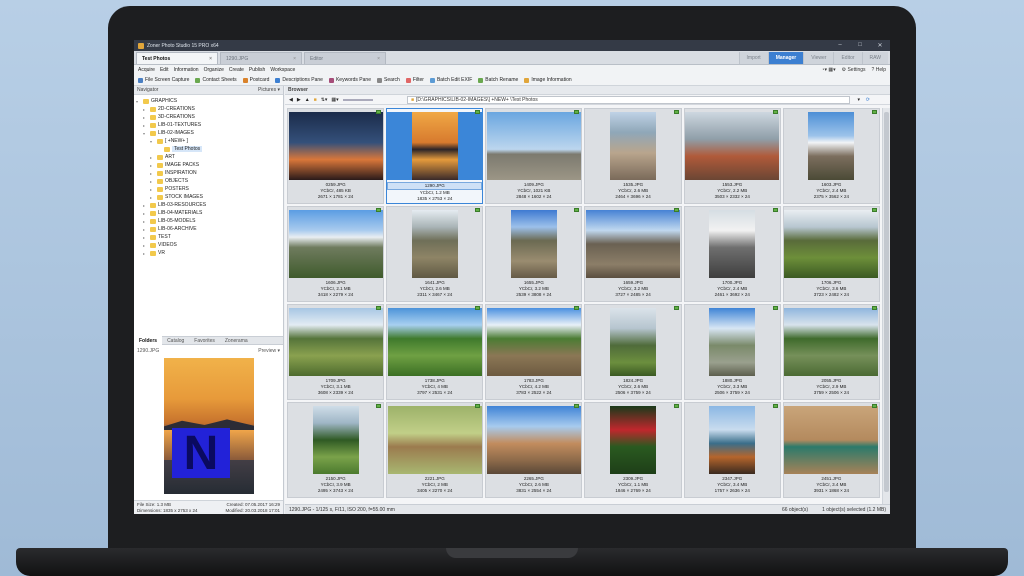  Describe the element at coordinates (209, 125) in the screenshot. I see `tree-node: ▸ LIB-01-TEXTURES` at that location.